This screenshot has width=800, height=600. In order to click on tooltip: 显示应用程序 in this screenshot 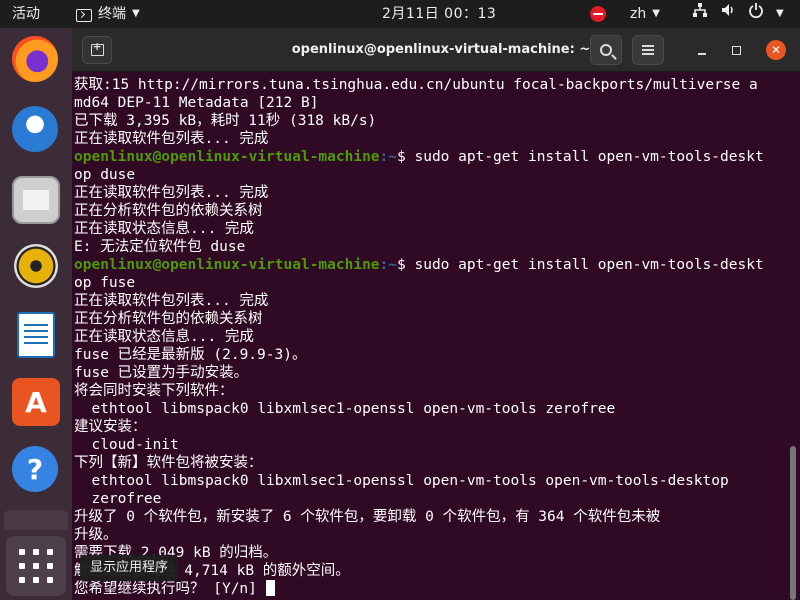, I will do `click(129, 568)`.